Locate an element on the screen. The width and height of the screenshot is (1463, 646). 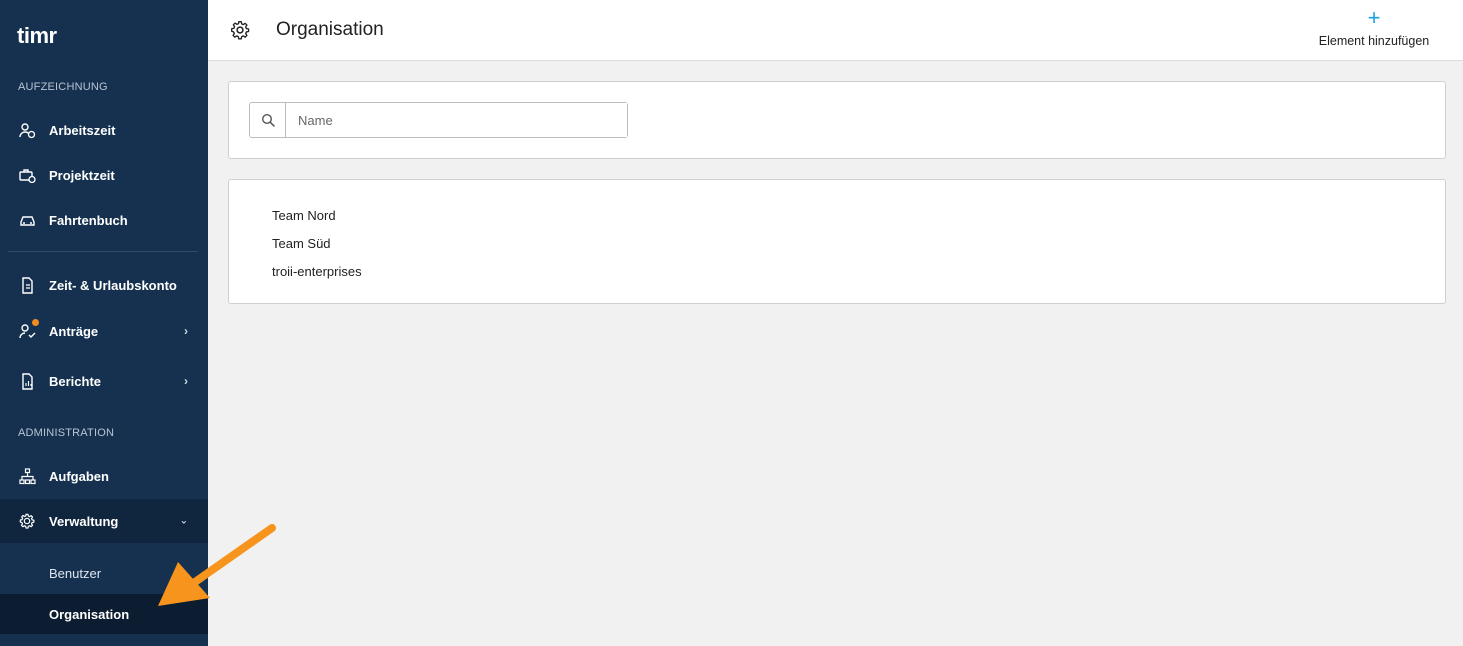
sidebar-item-urlaubskonto: Zeit- & Urlaubskonto is located at coordinates (104, 285).